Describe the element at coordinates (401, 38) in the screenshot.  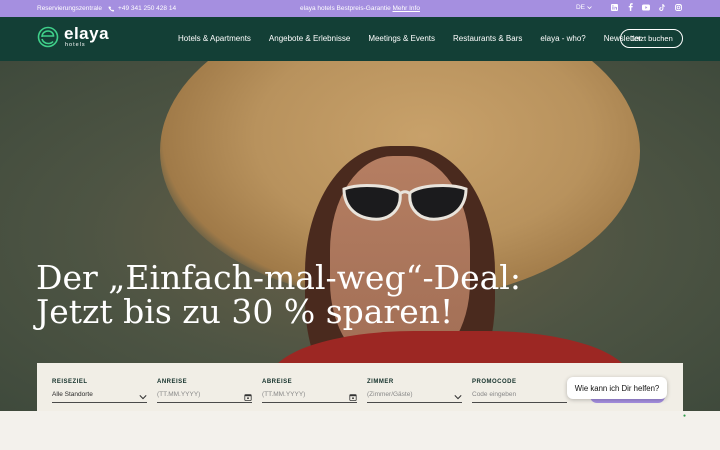
I see `nav-item-meetings: Meetings & Events` at that location.